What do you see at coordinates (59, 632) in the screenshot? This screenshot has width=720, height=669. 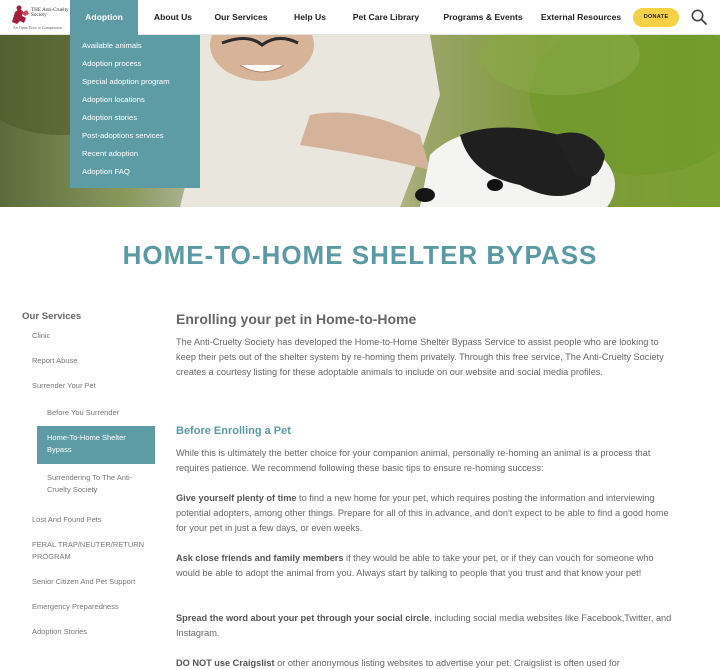 I see `sidebar-item-adoption-stories: Adoption Stories` at bounding box center [59, 632].